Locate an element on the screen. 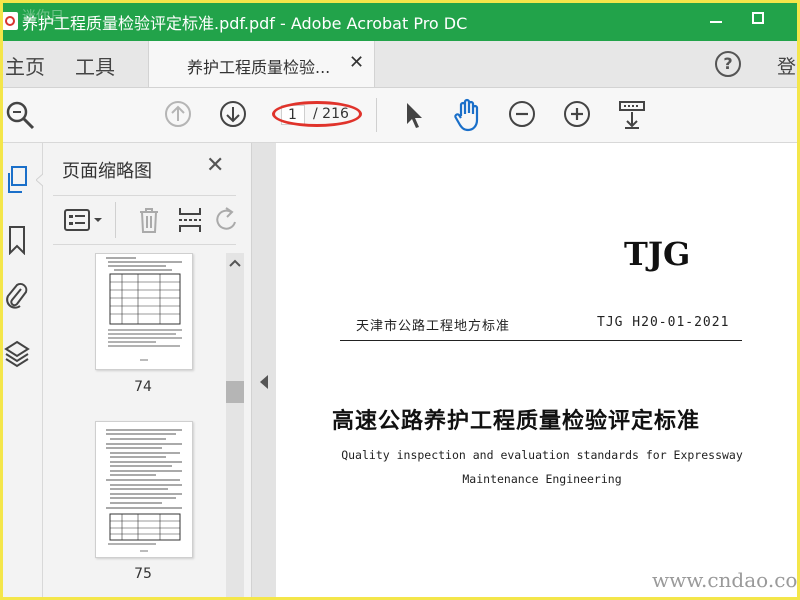  thumbnails-list: 74 75 is located at coordinates (134, 426).